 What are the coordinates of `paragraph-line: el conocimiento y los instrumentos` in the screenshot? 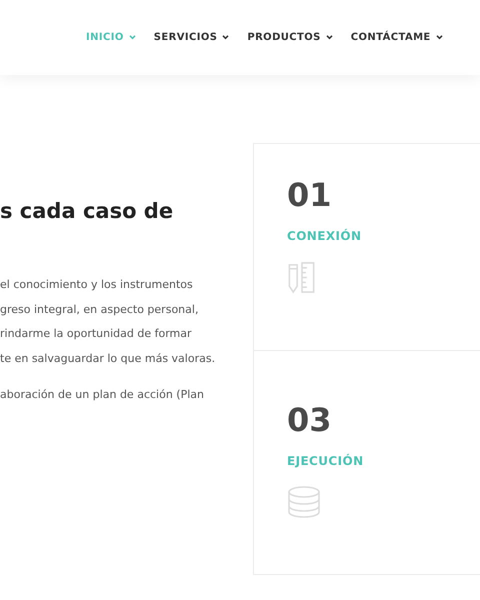 It's located at (97, 285).